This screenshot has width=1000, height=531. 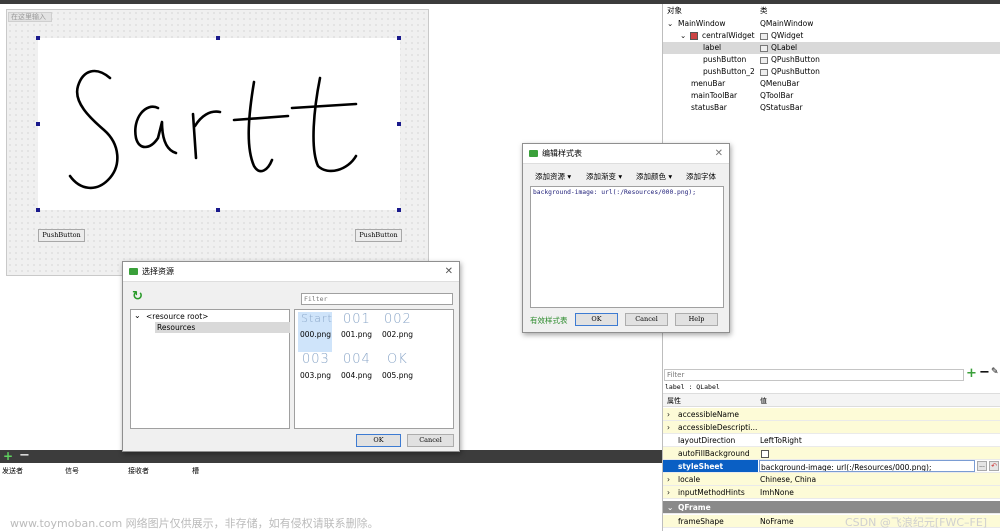 What do you see at coordinates (356, 334) in the screenshot?
I see `file-name: 001.png` at bounding box center [356, 334].